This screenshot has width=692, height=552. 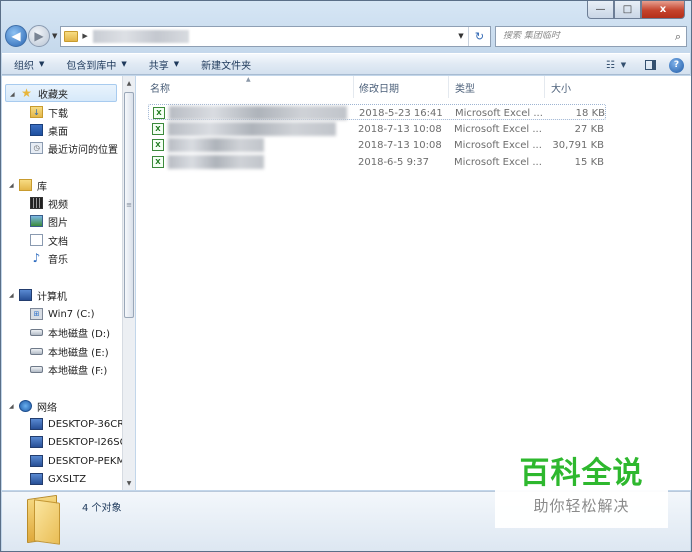 I want to click on breadcrumb-chevron-icon: ▶, so click(x=84, y=36).